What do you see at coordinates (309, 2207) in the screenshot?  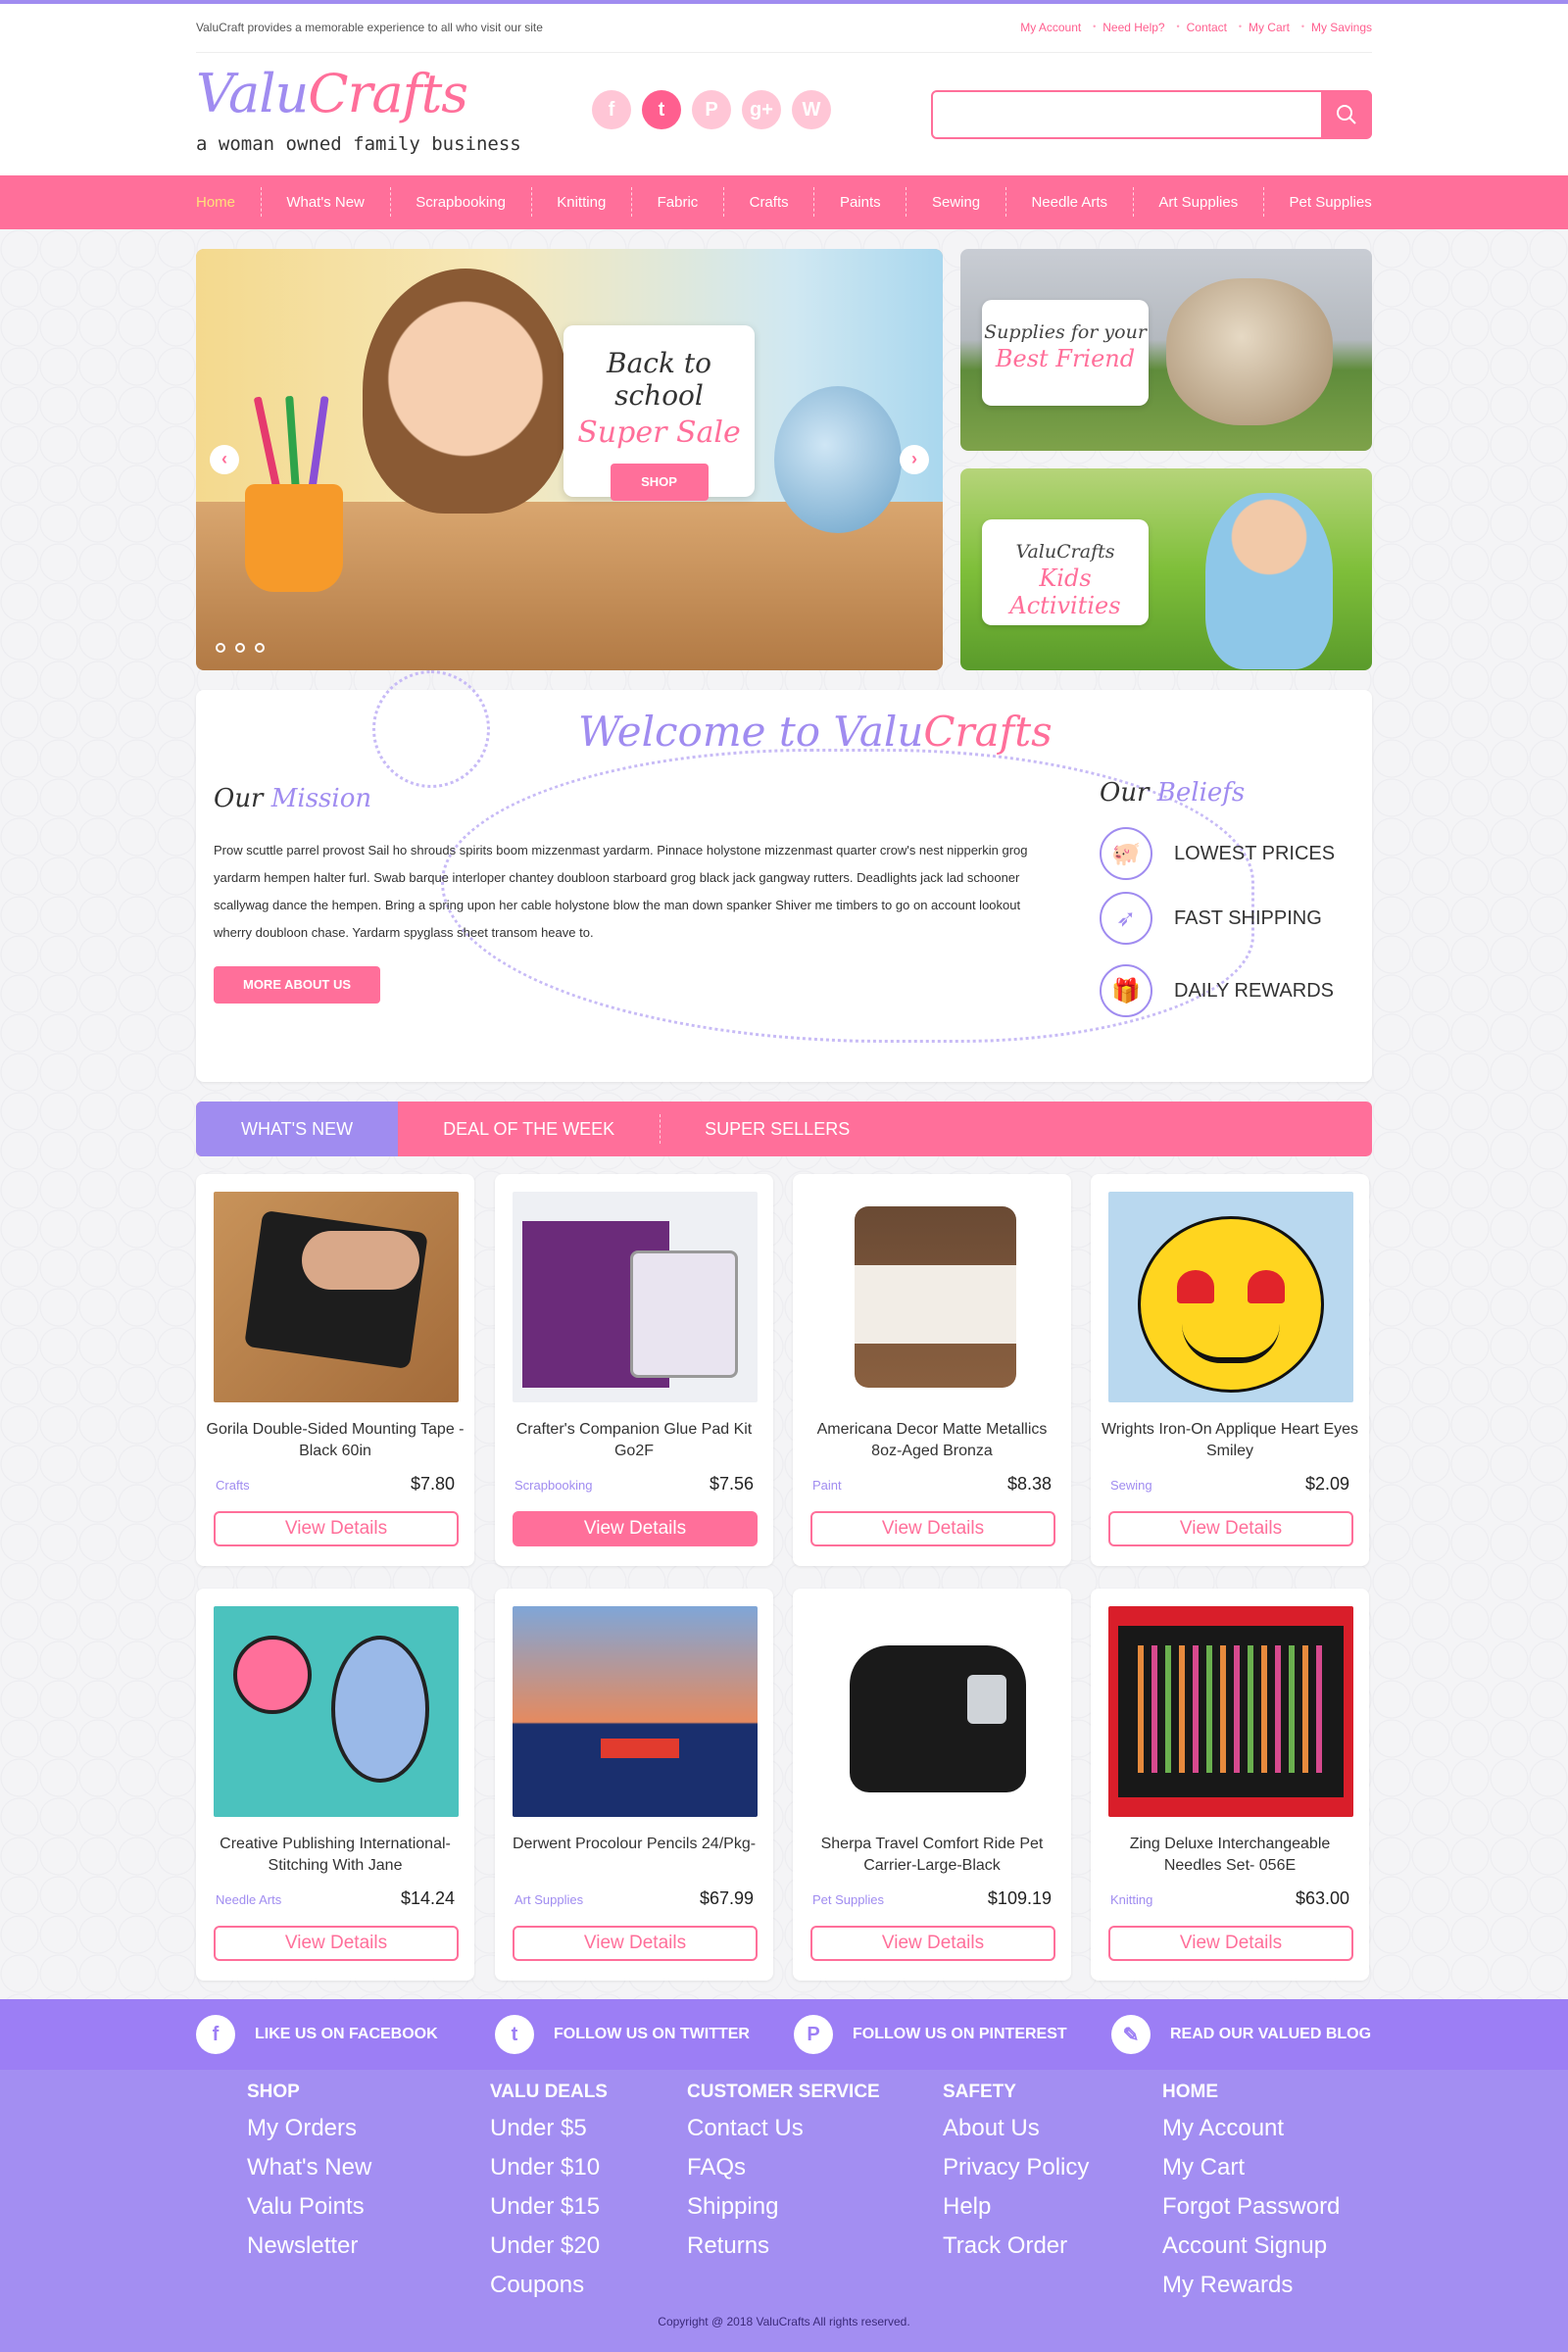 I see `footer-link: Valu Points` at bounding box center [309, 2207].